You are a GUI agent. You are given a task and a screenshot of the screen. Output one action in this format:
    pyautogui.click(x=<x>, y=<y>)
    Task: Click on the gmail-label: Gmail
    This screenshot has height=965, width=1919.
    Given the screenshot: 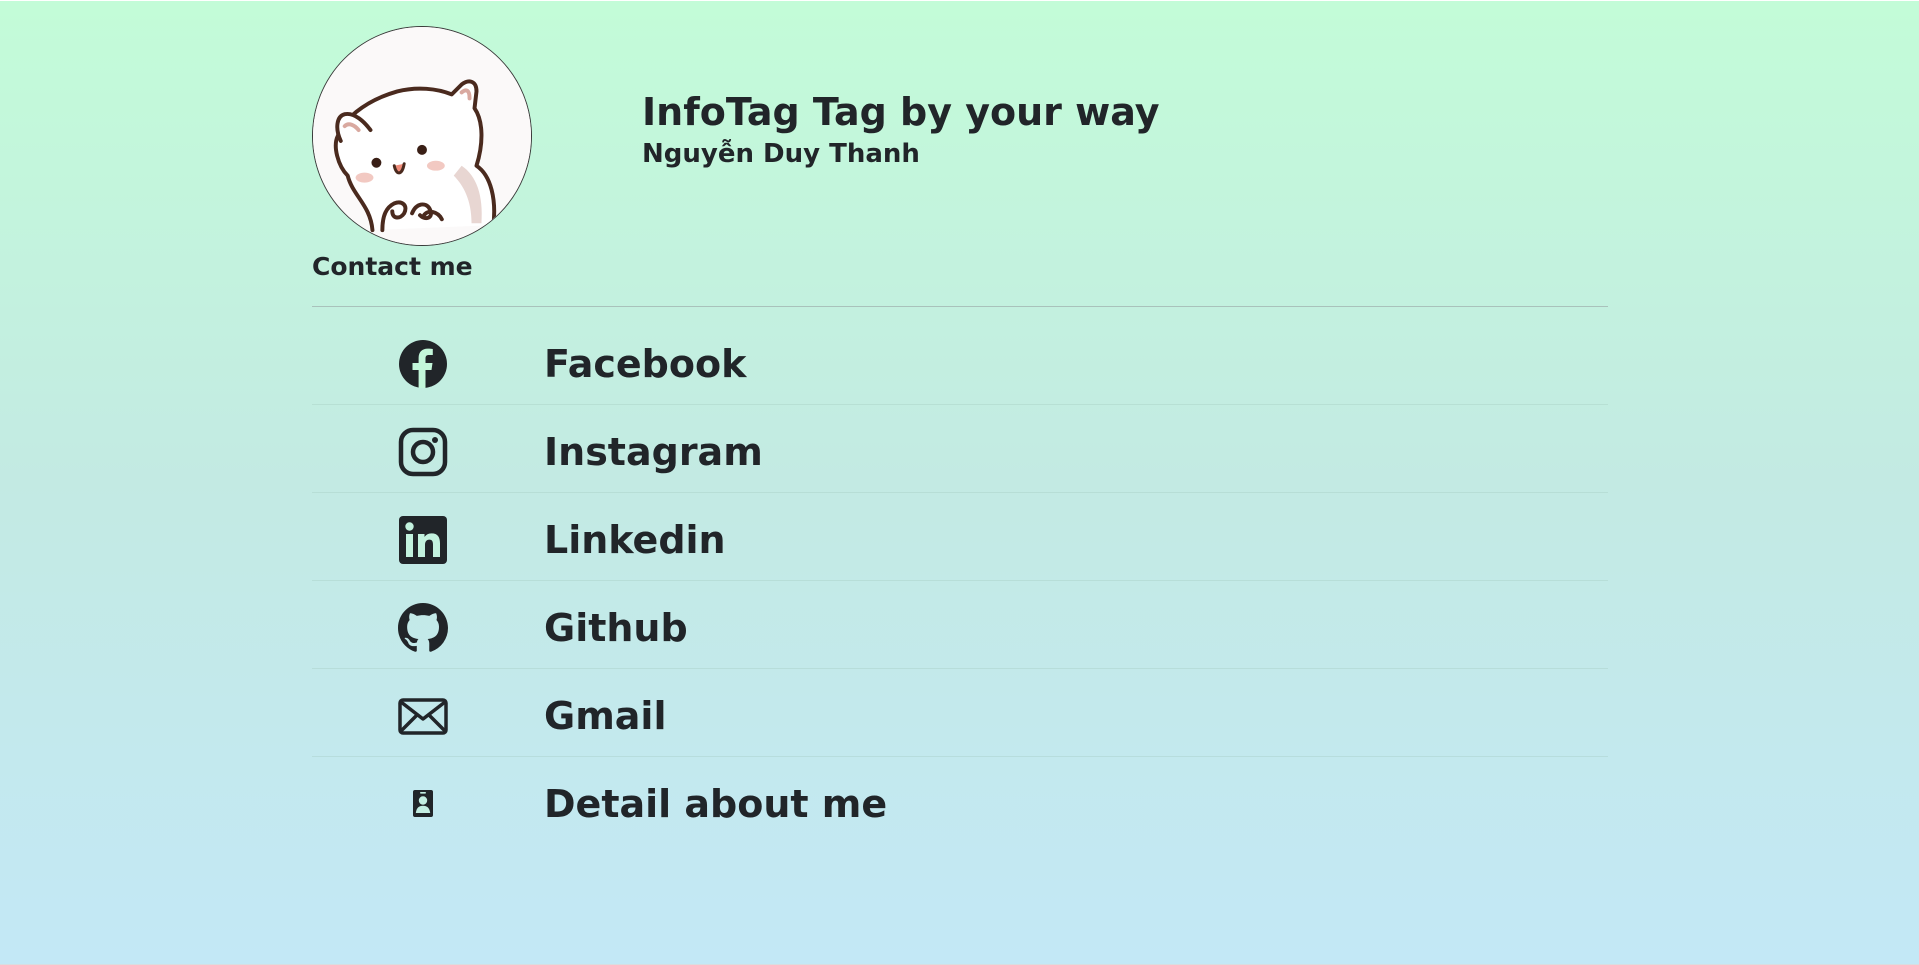 What is the action you would take?
    pyautogui.click(x=605, y=716)
    